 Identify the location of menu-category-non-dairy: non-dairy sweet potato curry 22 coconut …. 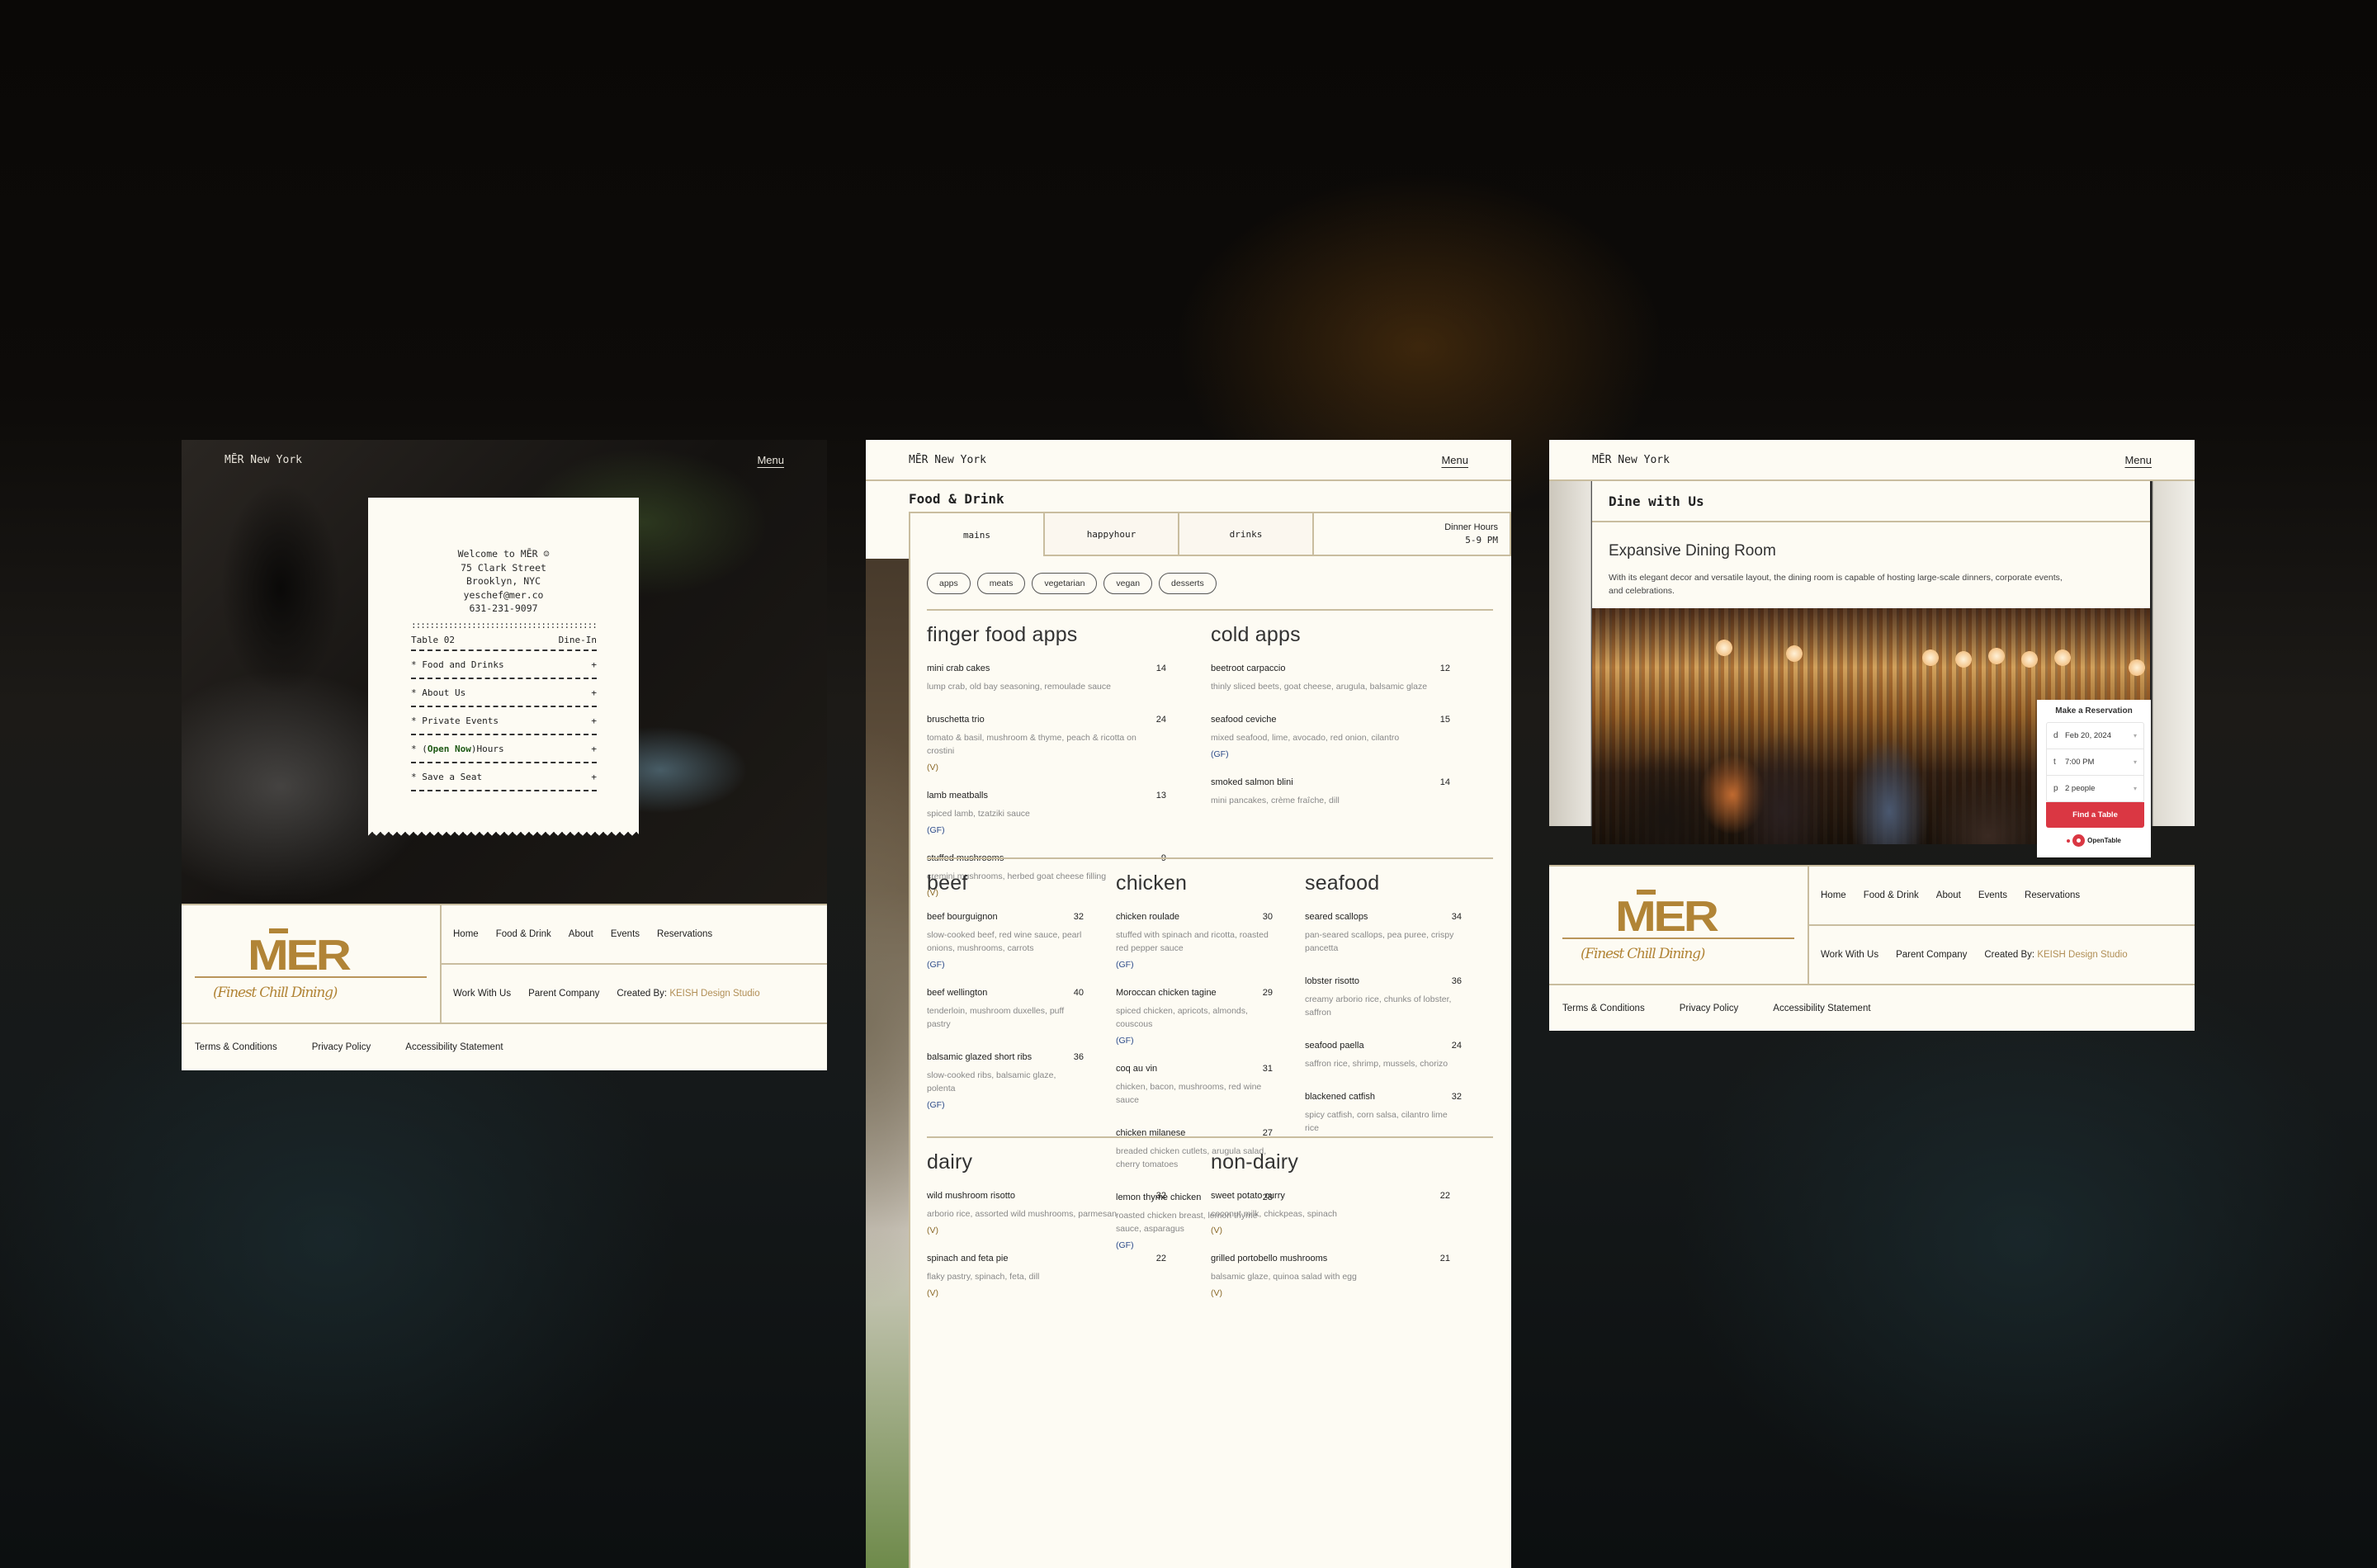
(1330, 1233).